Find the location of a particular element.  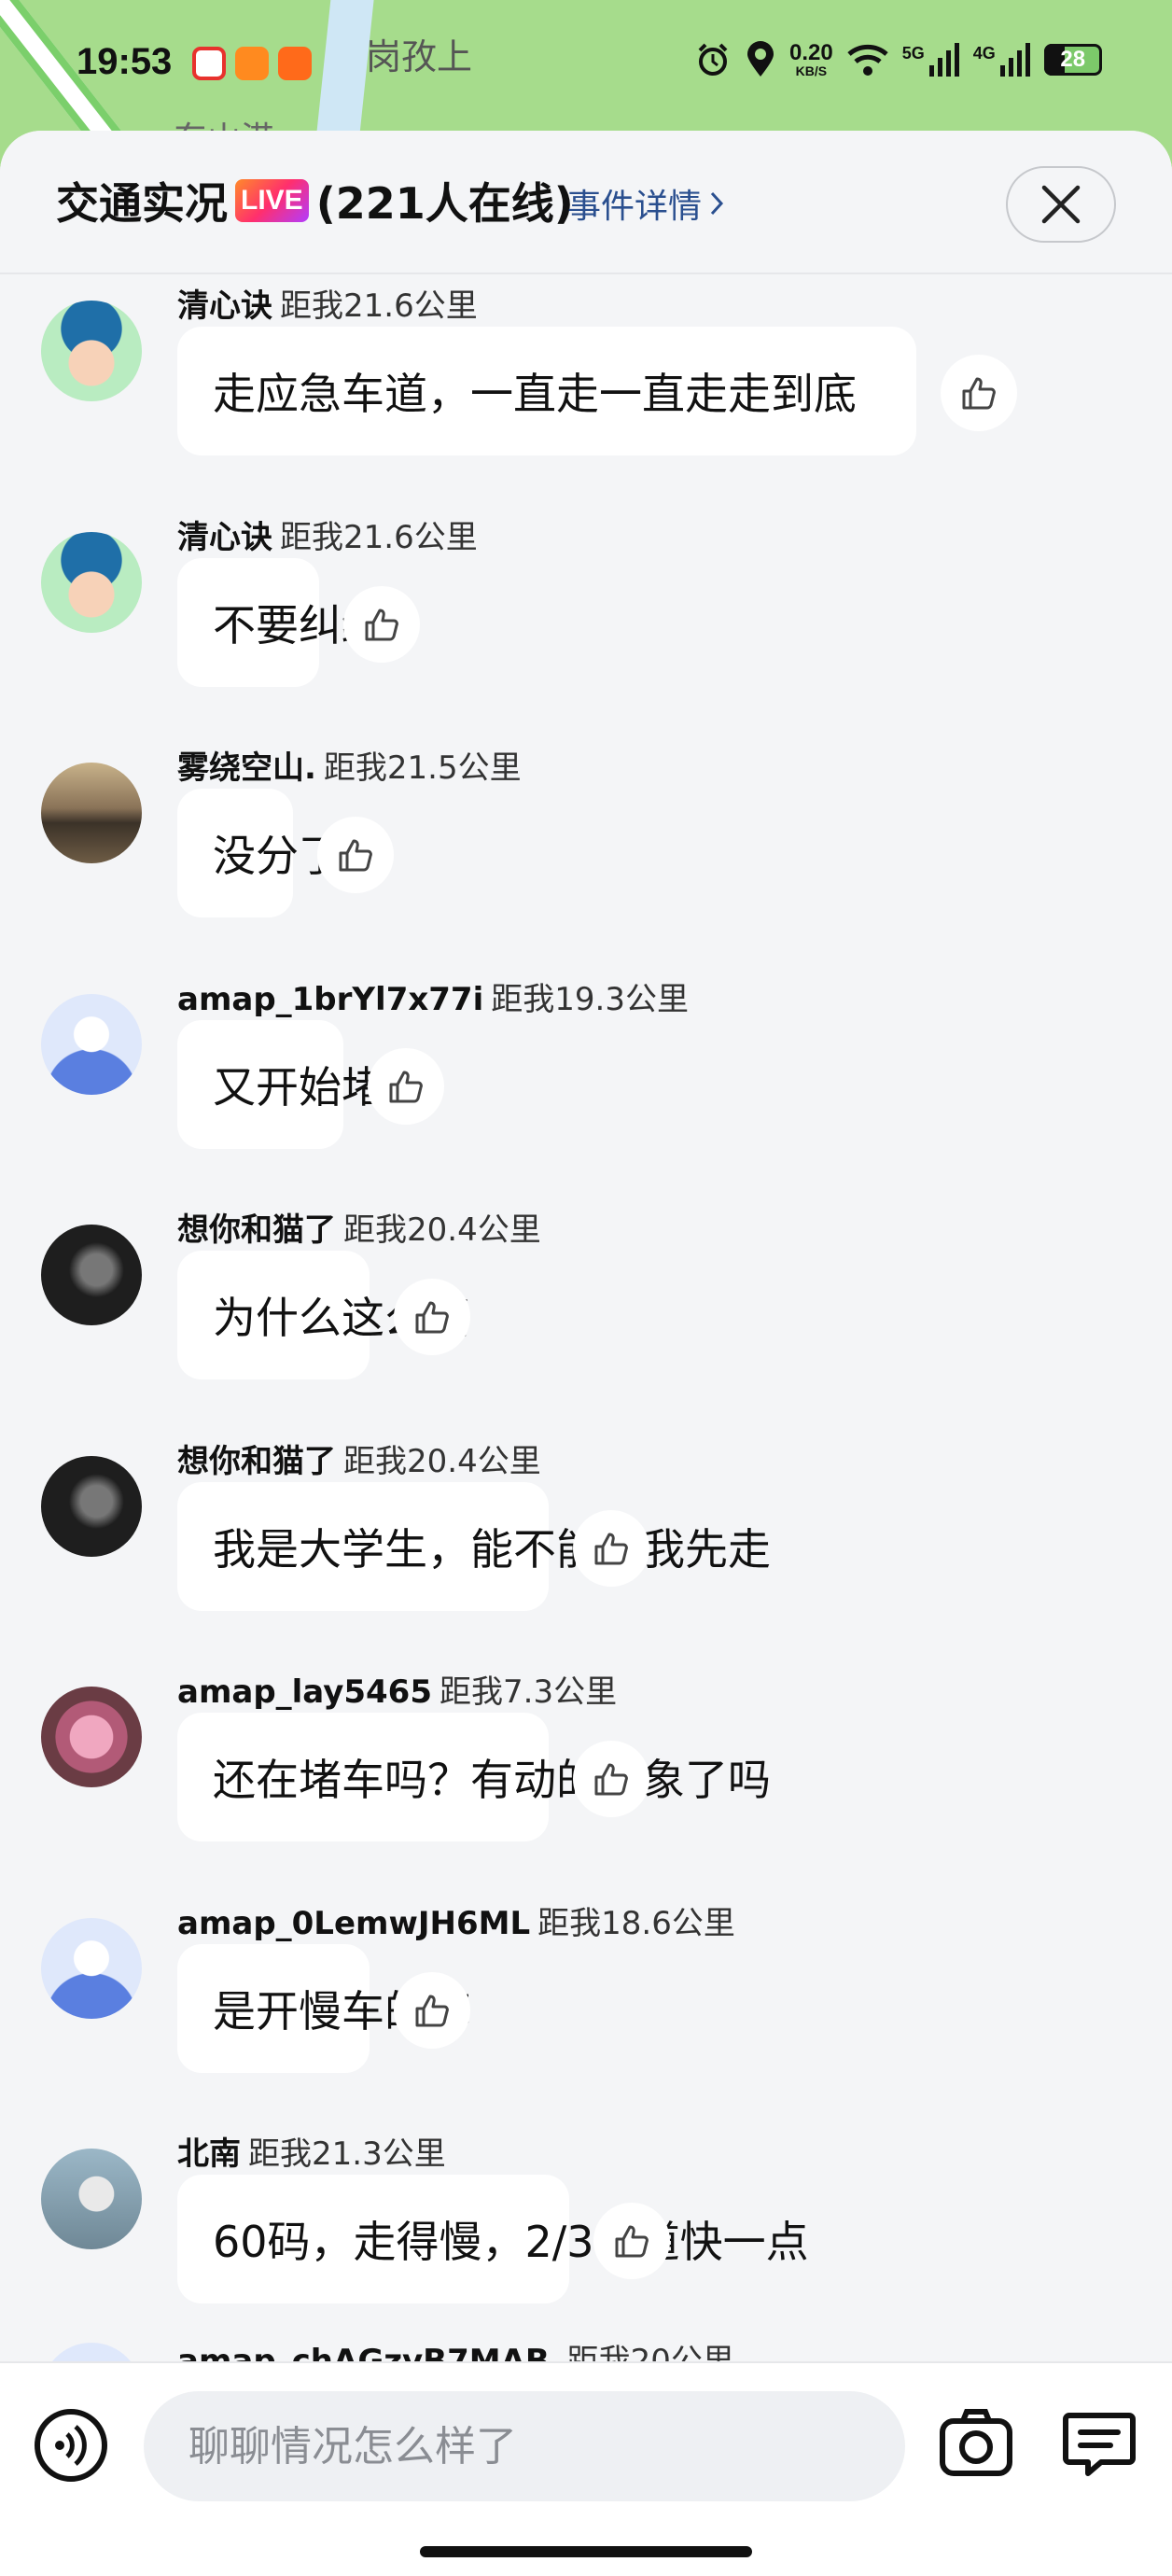

comment-message-bubble: 又开始堵了 is located at coordinates (302, 1084).